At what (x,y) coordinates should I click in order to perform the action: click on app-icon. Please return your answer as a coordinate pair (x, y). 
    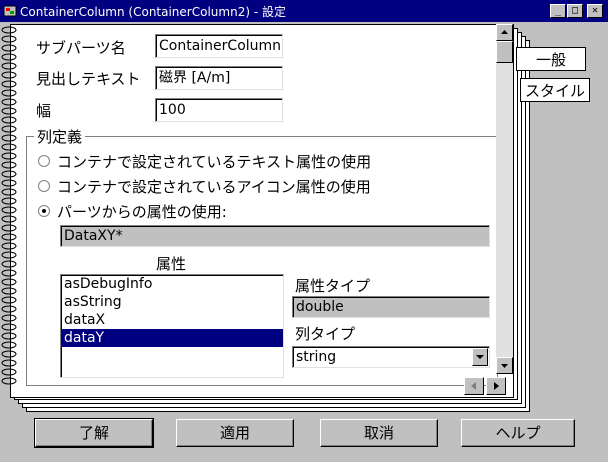
    Looking at the image, I should click on (10, 11).